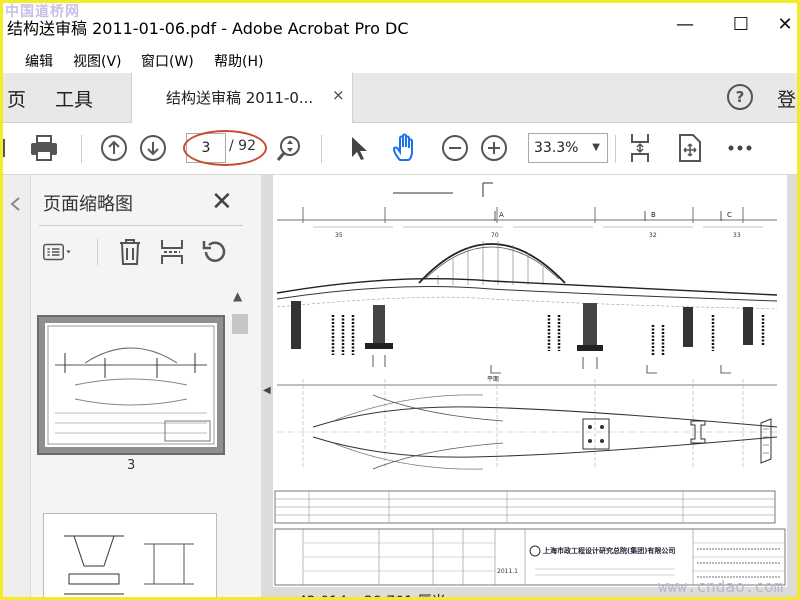 Image resolution: width=800 pixels, height=600 pixels. I want to click on menu-bar: 编辑 视图(V) 窗口(W) 帮助(H), so click(400, 60).